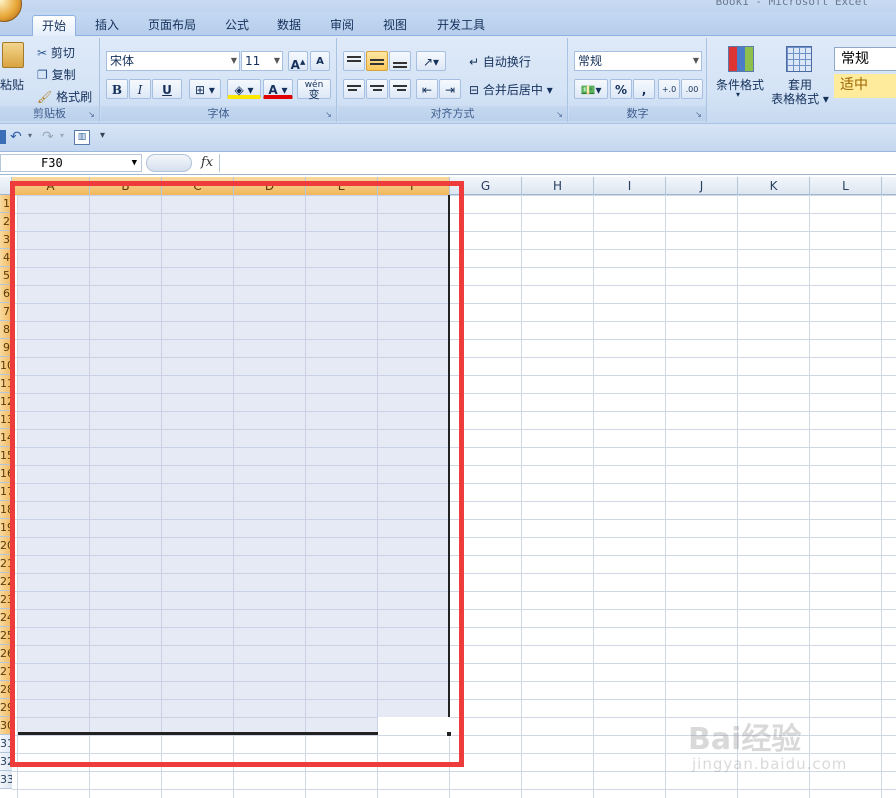 This screenshot has width=896, height=798. What do you see at coordinates (591, 89) in the screenshot?
I see `currency-button: 💵▾` at bounding box center [591, 89].